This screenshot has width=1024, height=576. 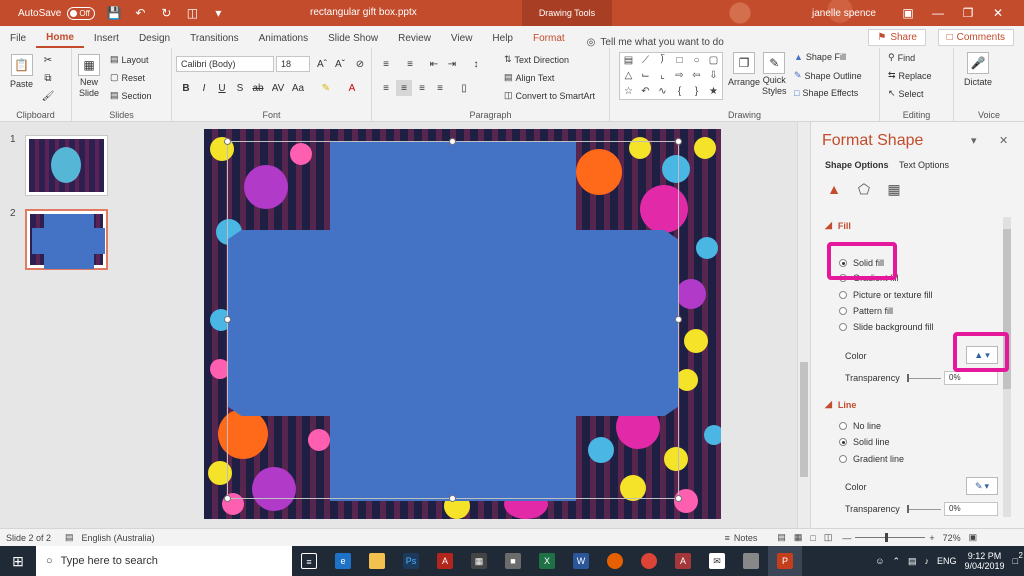 What do you see at coordinates (21, 71) in the screenshot?
I see `paste-button: 📋 Paste` at bounding box center [21, 71].